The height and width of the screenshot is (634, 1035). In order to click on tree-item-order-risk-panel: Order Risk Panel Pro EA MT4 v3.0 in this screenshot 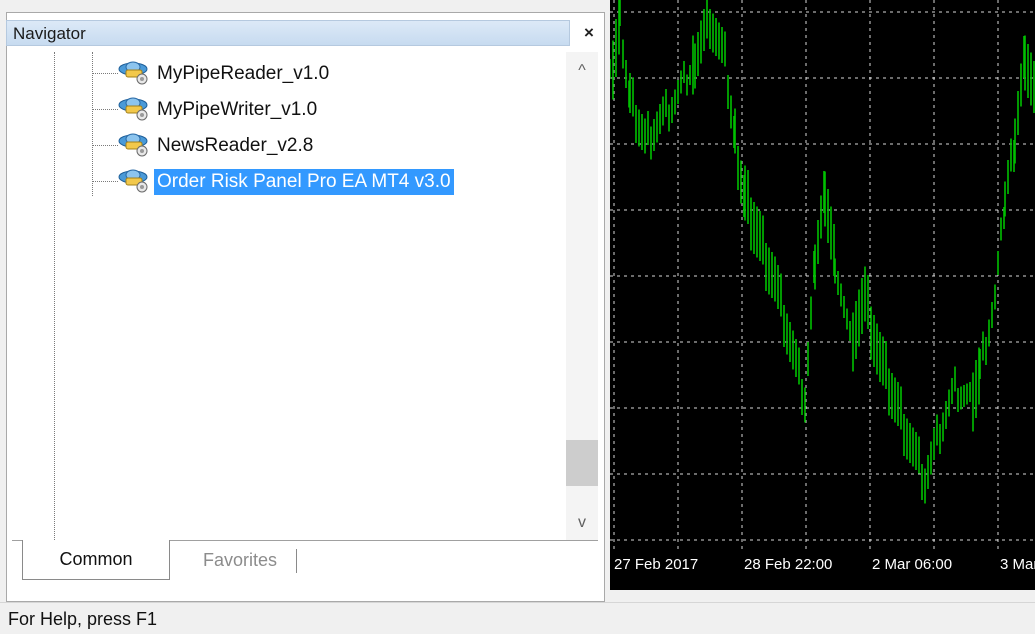, I will do `click(327, 181)`.